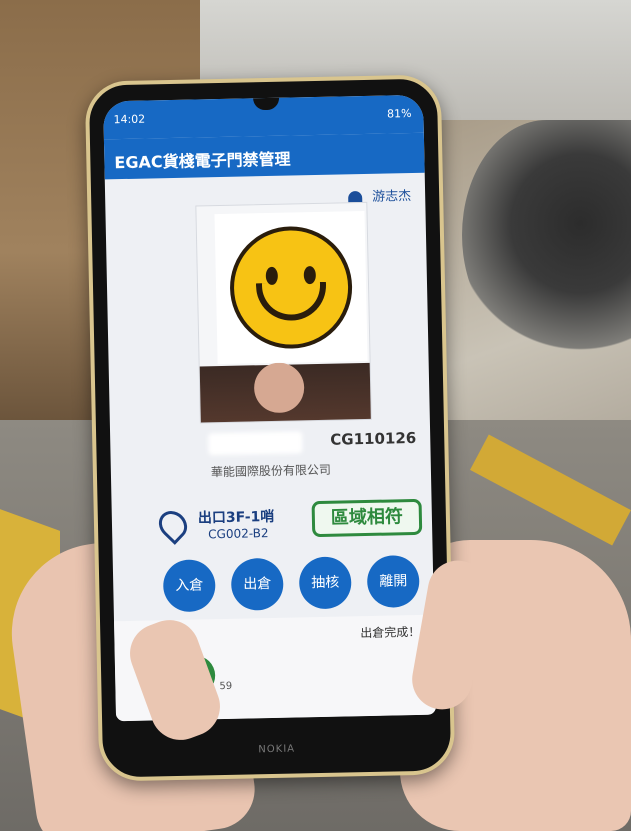 This screenshot has height=831, width=631. Describe the element at coordinates (257, 584) in the screenshot. I see `check-out-button: 出倉` at that location.